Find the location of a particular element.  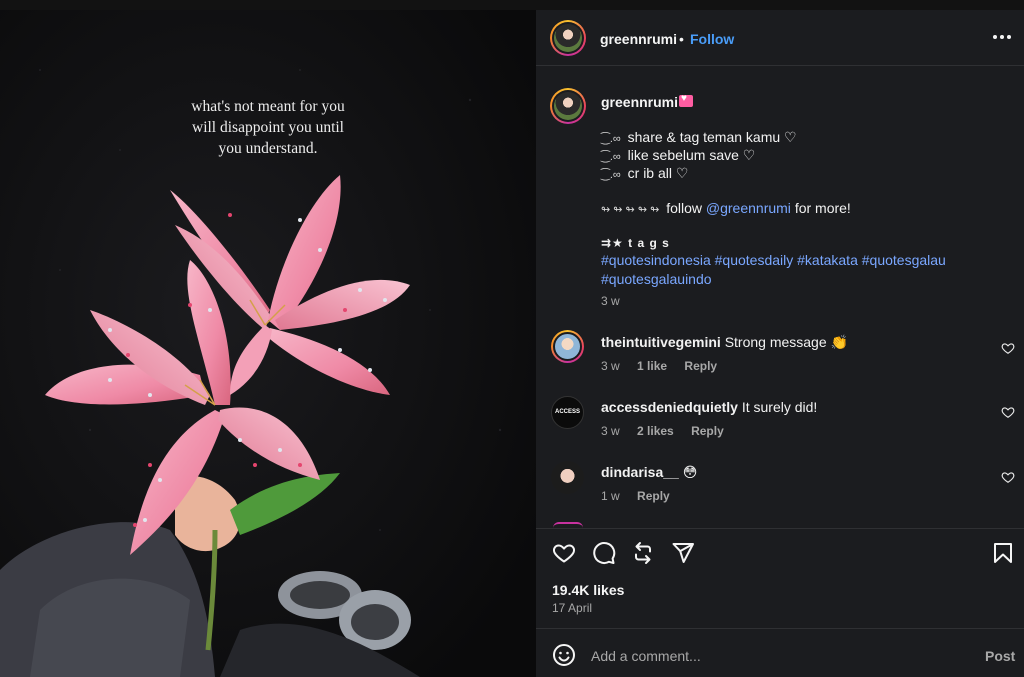

comment-icon is located at coordinates (604, 553).